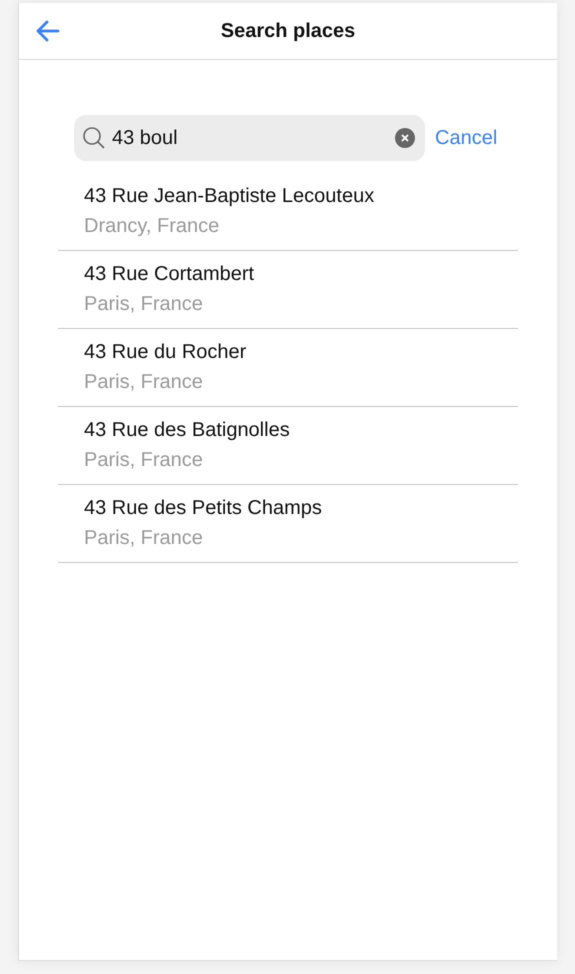 This screenshot has width=575, height=974. What do you see at coordinates (166, 352) in the screenshot?
I see `place-name: 43 Rue du Rocher` at bounding box center [166, 352].